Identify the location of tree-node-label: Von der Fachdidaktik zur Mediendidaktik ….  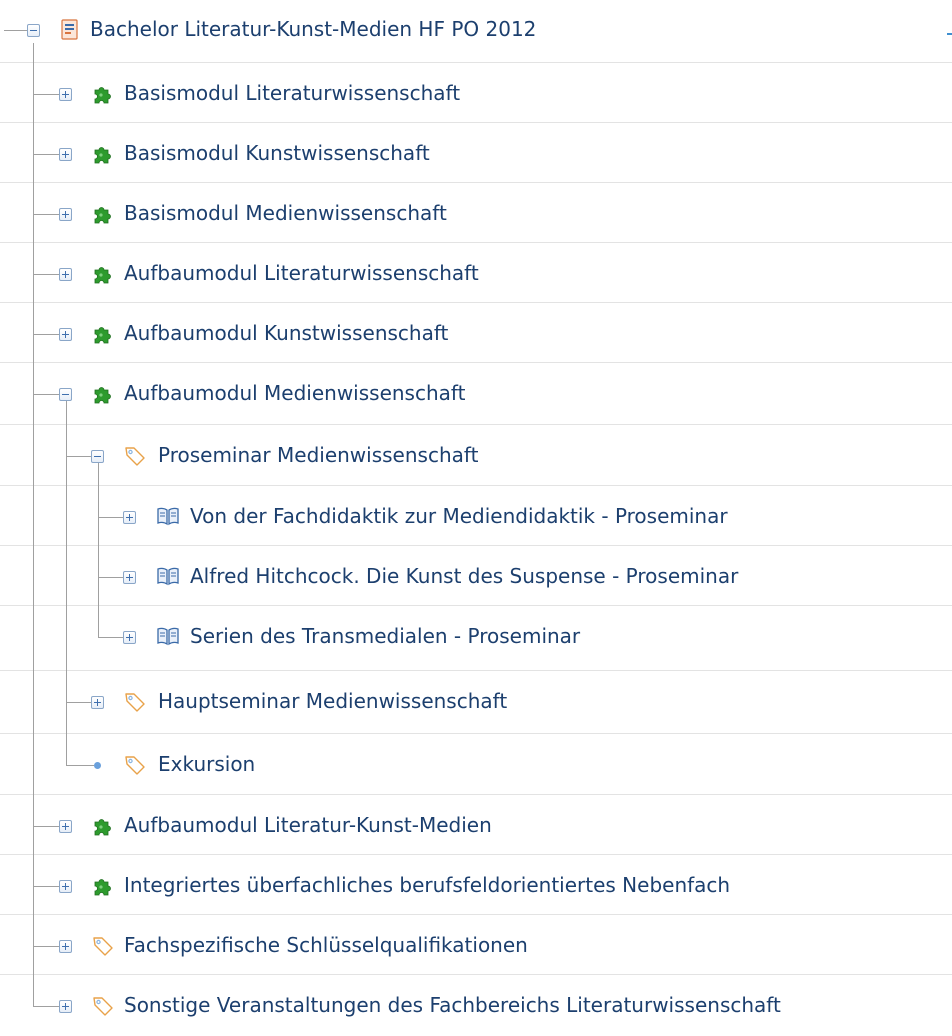
(459, 516).